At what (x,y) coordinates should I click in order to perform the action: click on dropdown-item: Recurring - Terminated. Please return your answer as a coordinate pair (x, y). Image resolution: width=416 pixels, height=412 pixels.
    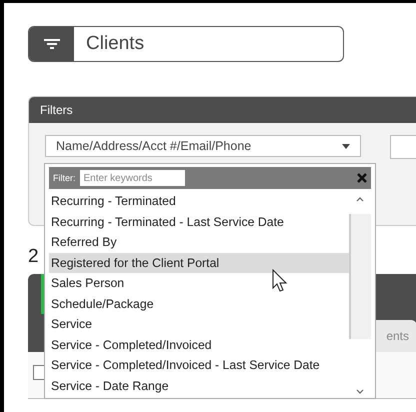
    Looking at the image, I should click on (199, 201).